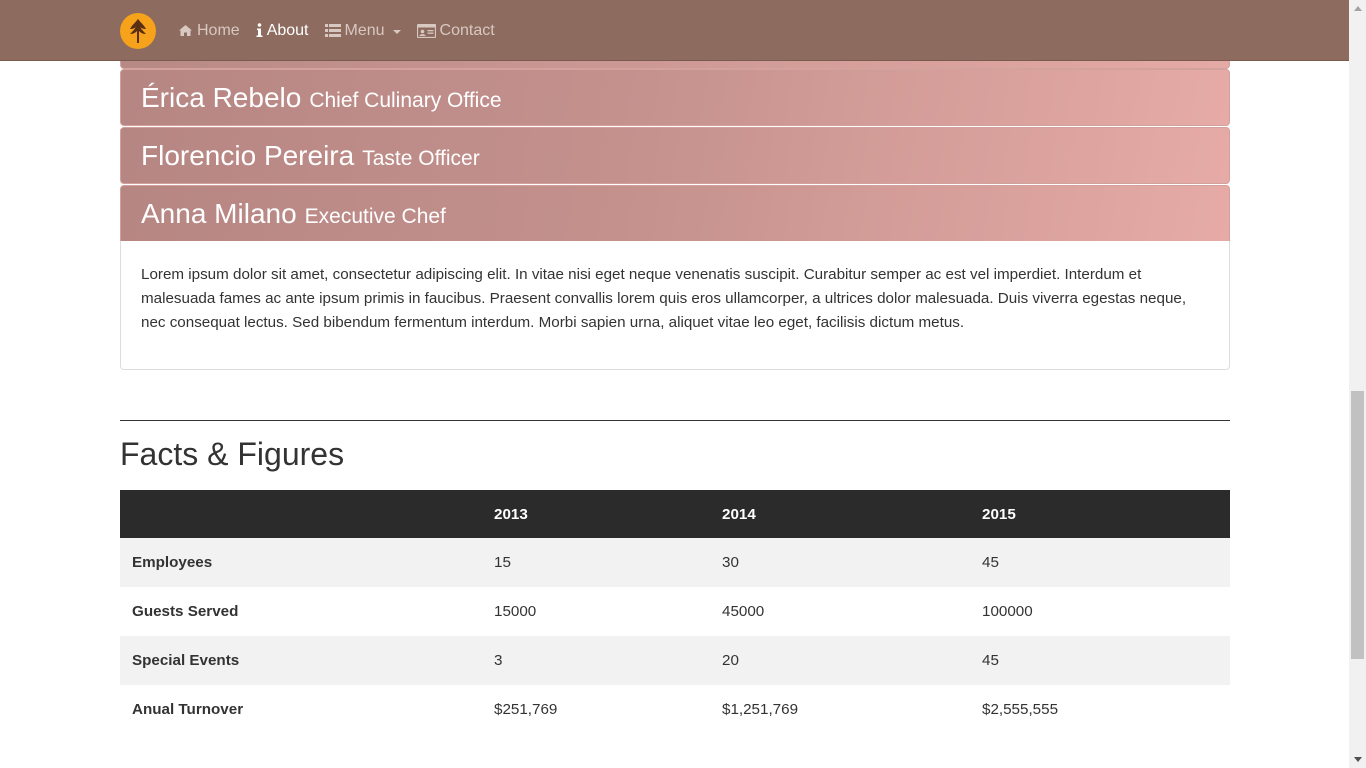 The width and height of the screenshot is (1366, 768). I want to click on team-member-name: Florencio Pereira, so click(248, 155).